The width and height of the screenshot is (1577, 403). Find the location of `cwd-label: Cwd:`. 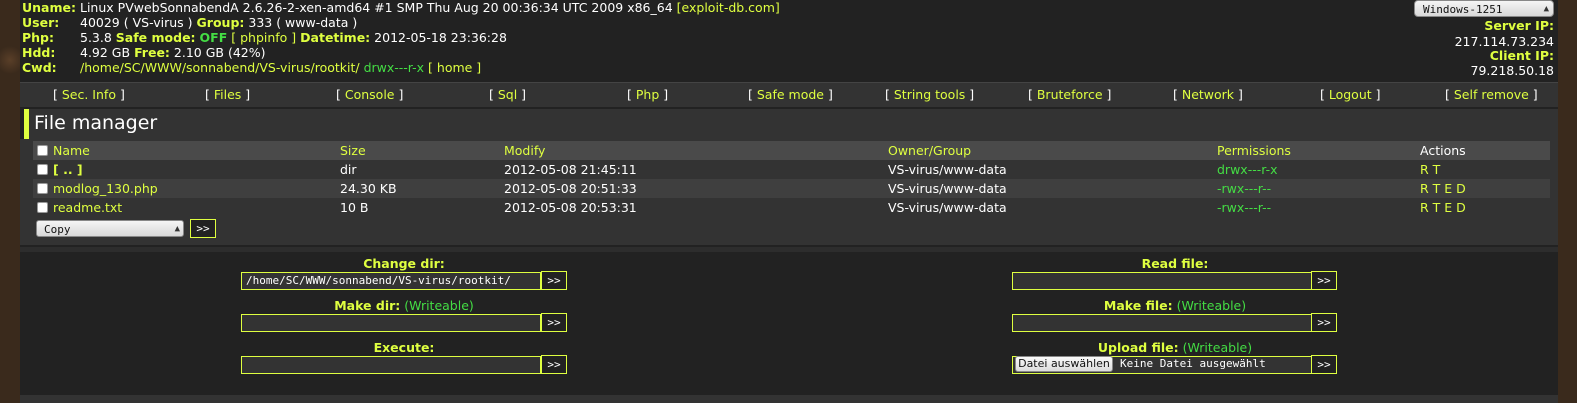

cwd-label: Cwd: is located at coordinates (39, 67).